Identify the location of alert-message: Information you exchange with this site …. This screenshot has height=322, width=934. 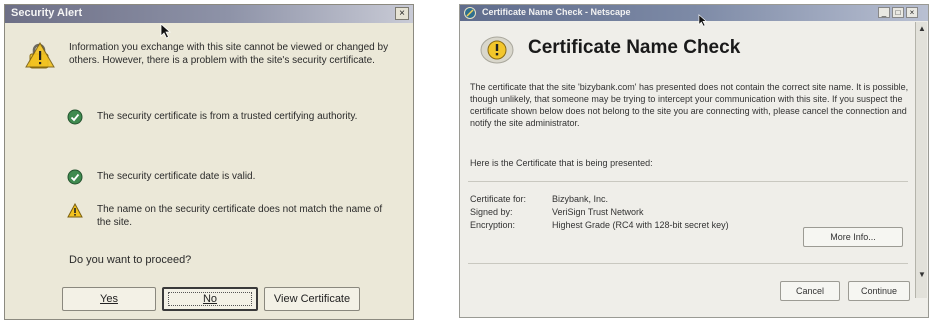
(229, 54).